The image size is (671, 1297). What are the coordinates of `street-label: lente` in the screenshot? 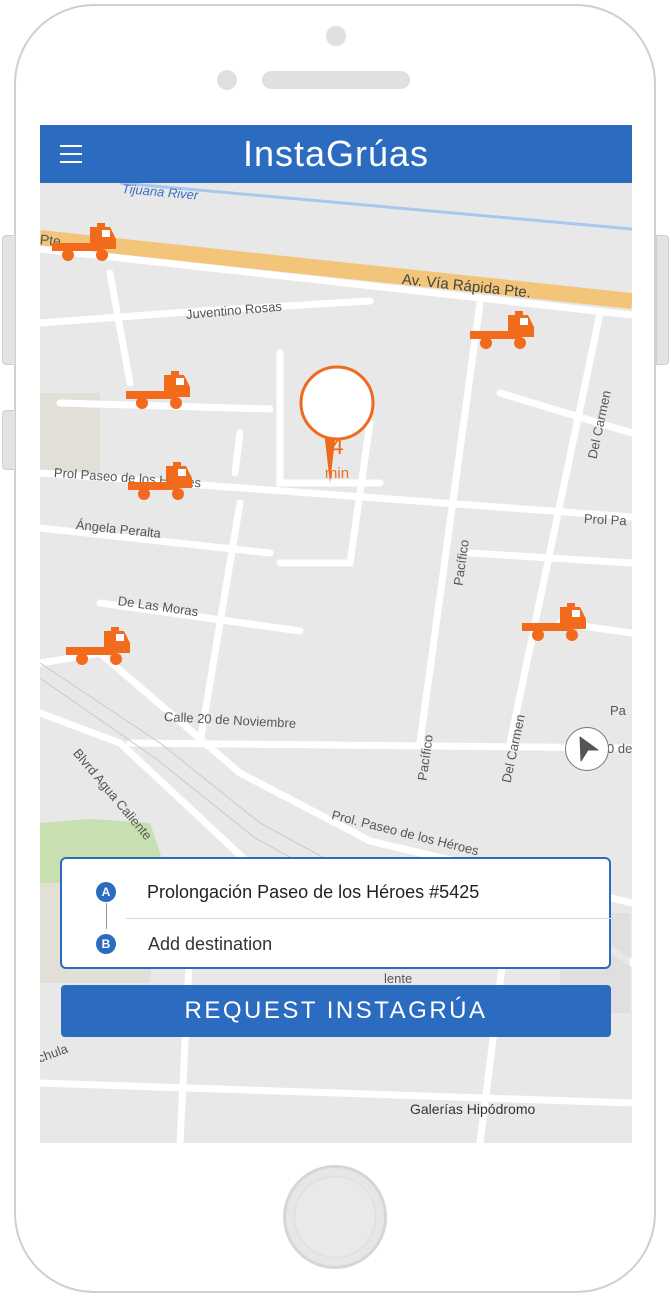 It's located at (398, 978).